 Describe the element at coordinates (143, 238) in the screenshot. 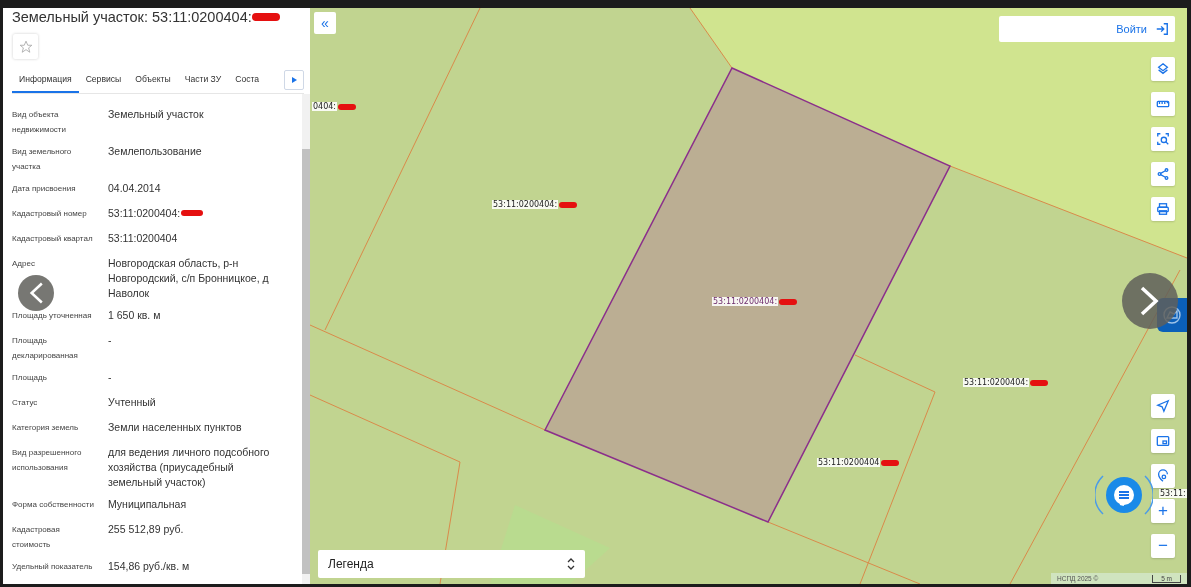

I see `field-value: 53:11:0200404` at that location.